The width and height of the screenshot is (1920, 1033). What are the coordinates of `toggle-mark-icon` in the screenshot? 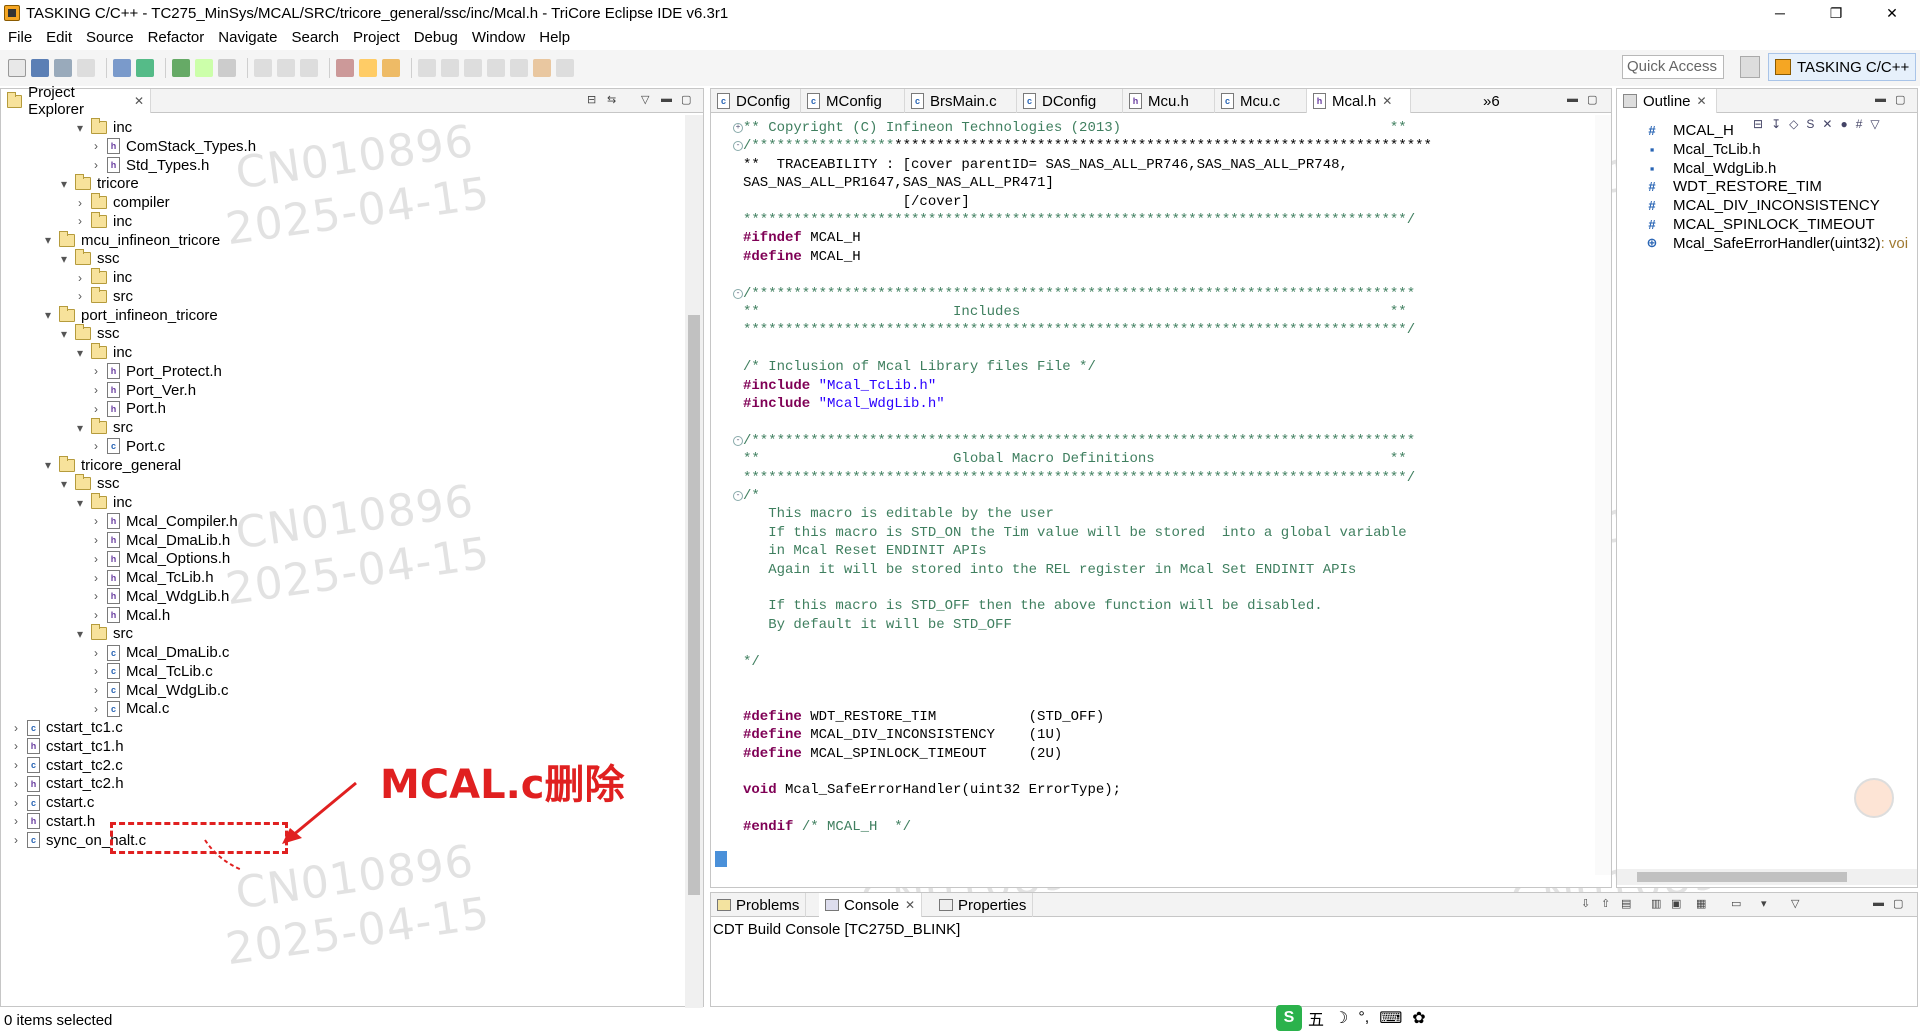 It's located at (309, 68).